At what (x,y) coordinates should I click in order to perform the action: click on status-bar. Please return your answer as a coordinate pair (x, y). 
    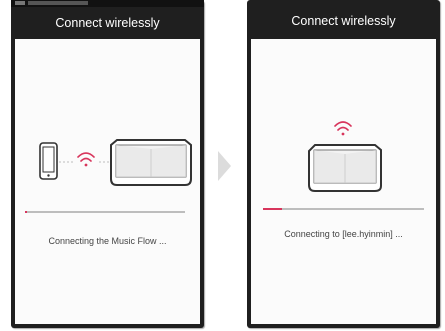
    Looking at the image, I should click on (107, 3).